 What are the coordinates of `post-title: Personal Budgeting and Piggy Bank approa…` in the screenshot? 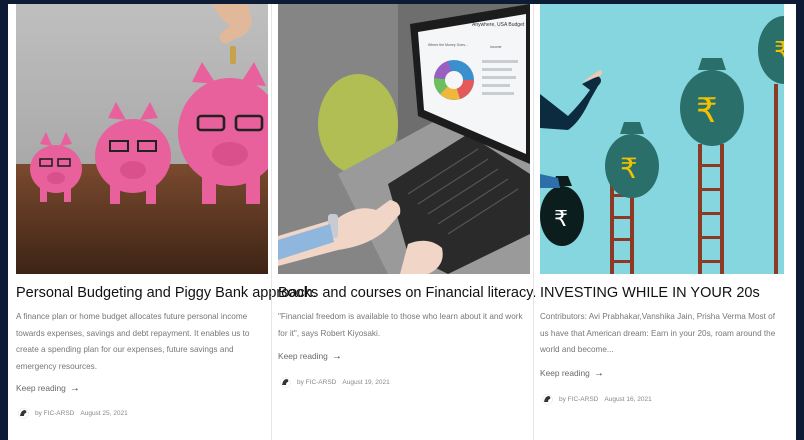 It's located at (166, 293).